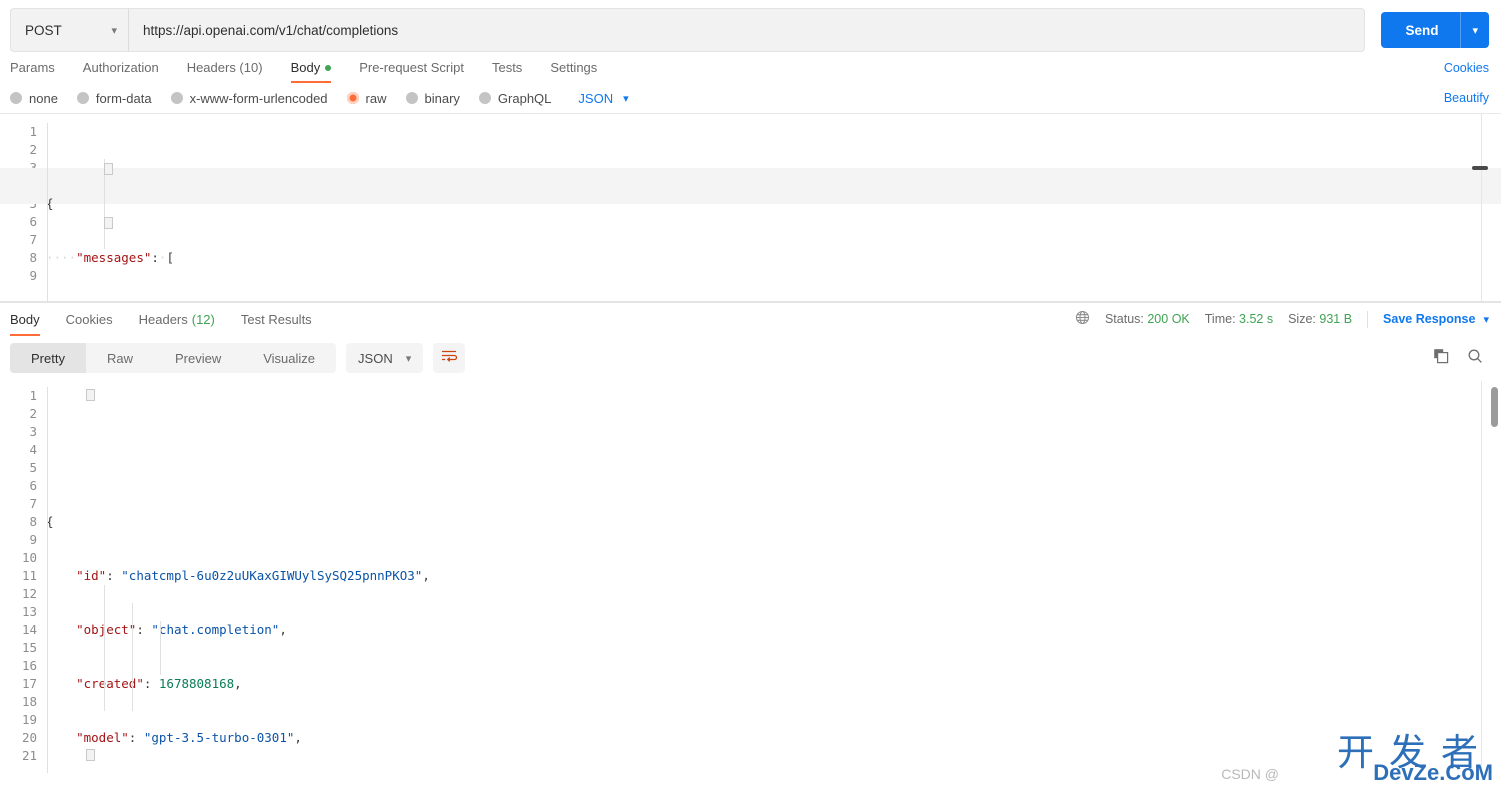  I want to click on view-mode-visualize: Visualize, so click(289, 358).